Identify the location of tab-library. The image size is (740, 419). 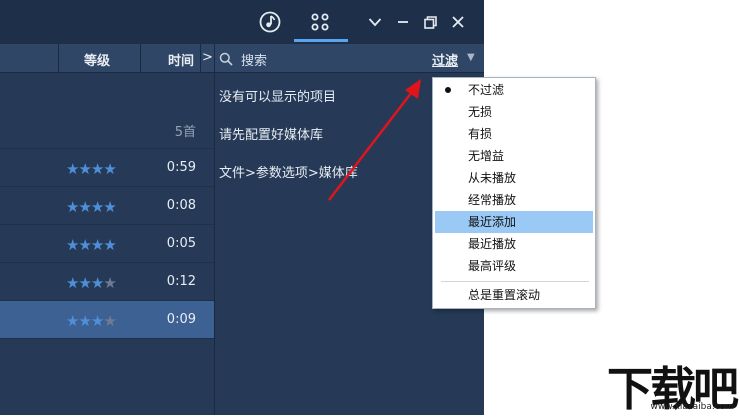
(320, 22).